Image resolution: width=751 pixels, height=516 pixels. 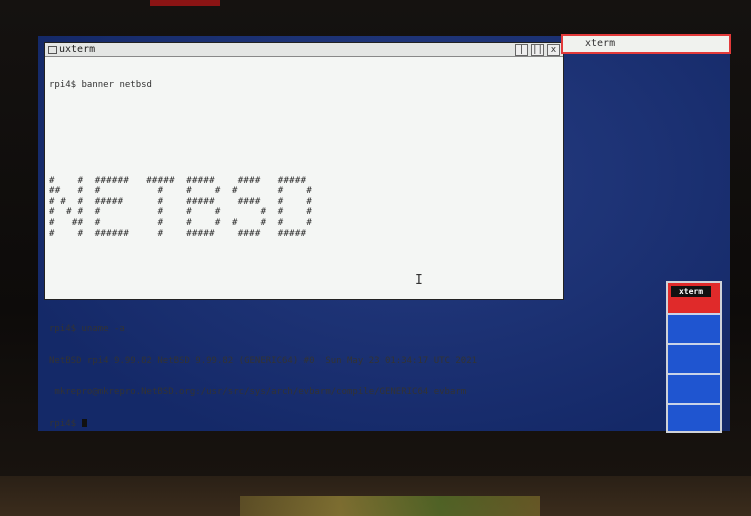 What do you see at coordinates (185, 3) in the screenshot?
I see `bezel-glint` at bounding box center [185, 3].